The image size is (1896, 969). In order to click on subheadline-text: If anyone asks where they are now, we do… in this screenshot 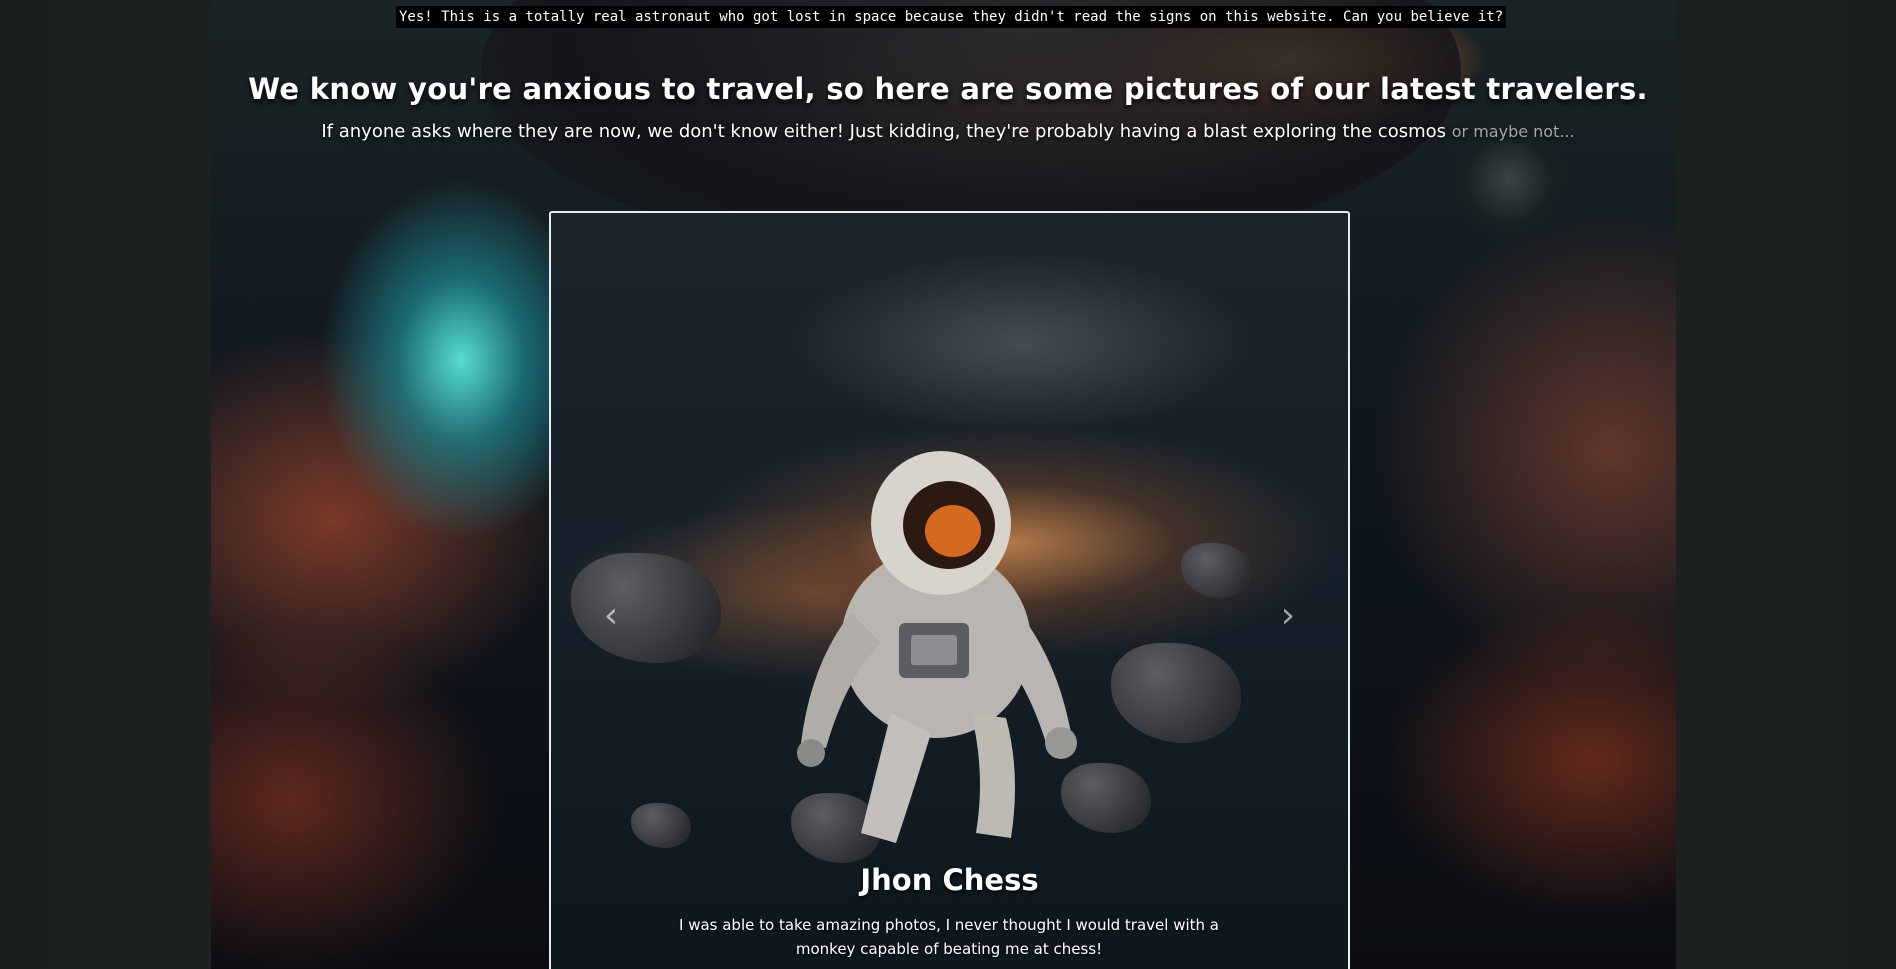, I will do `click(884, 131)`.